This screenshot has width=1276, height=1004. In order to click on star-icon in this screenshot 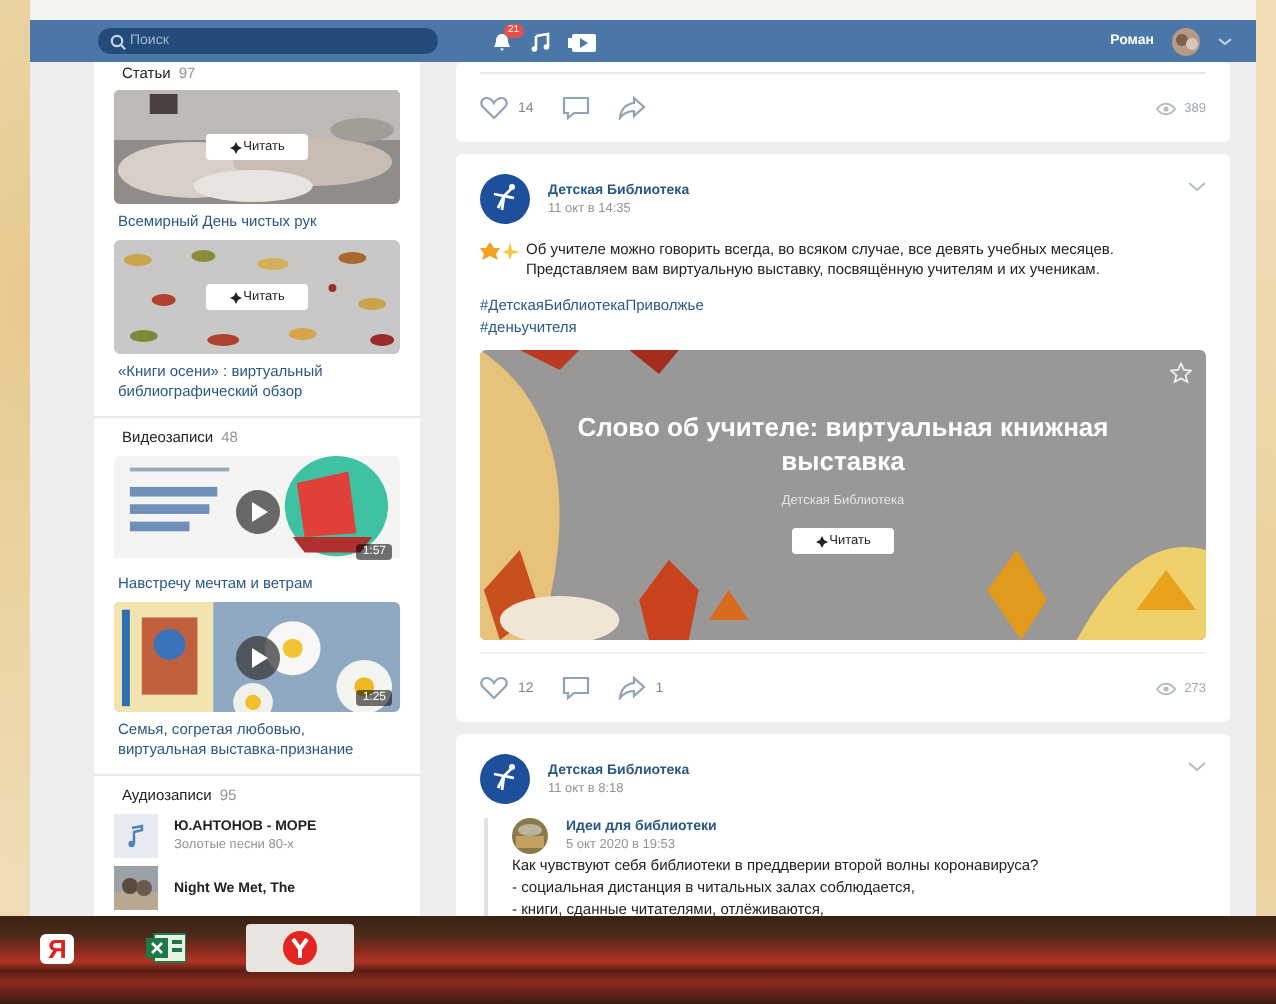, I will do `click(1181, 373)`.